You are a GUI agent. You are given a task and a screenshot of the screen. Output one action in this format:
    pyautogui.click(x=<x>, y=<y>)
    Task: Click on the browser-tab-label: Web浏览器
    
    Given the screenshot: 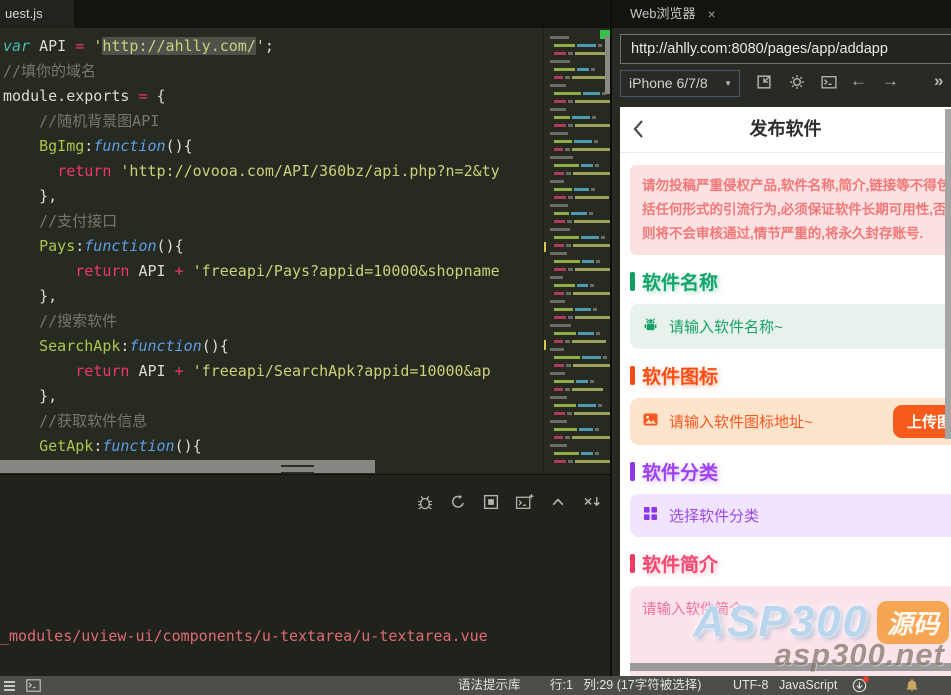 What is the action you would take?
    pyautogui.click(x=663, y=13)
    